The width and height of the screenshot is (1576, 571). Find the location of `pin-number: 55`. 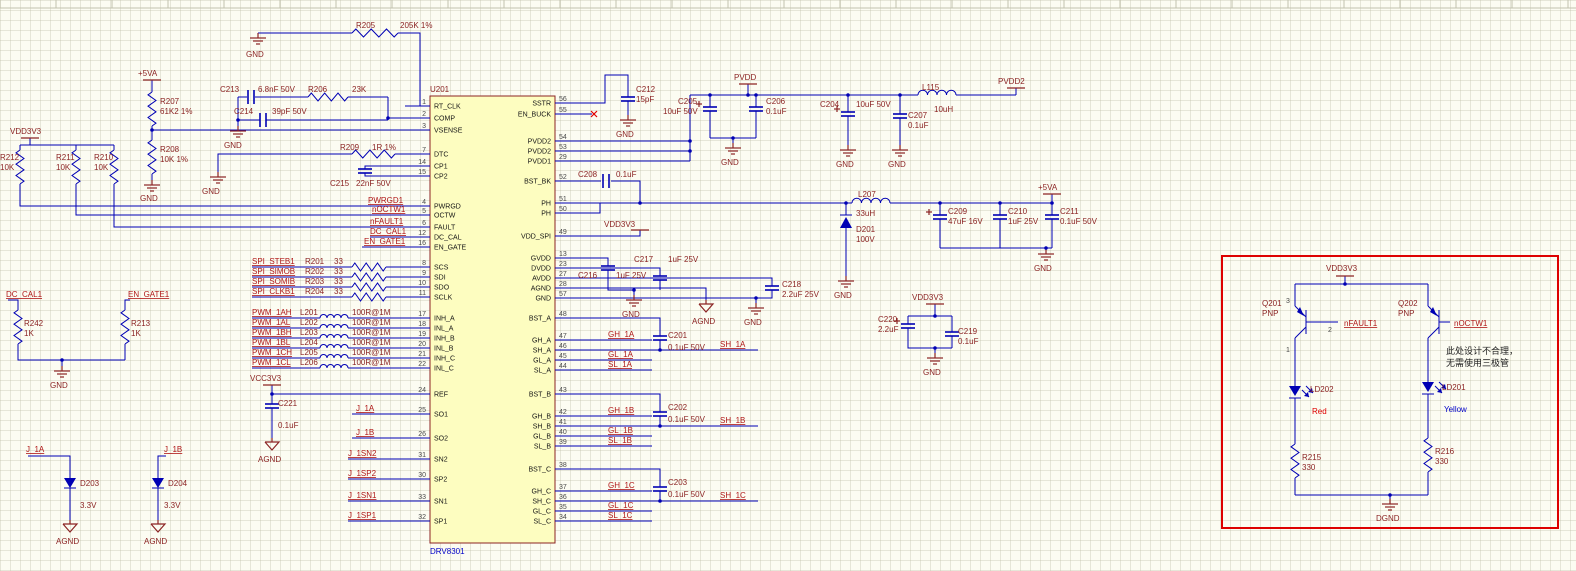

pin-number: 55 is located at coordinates (563, 110).